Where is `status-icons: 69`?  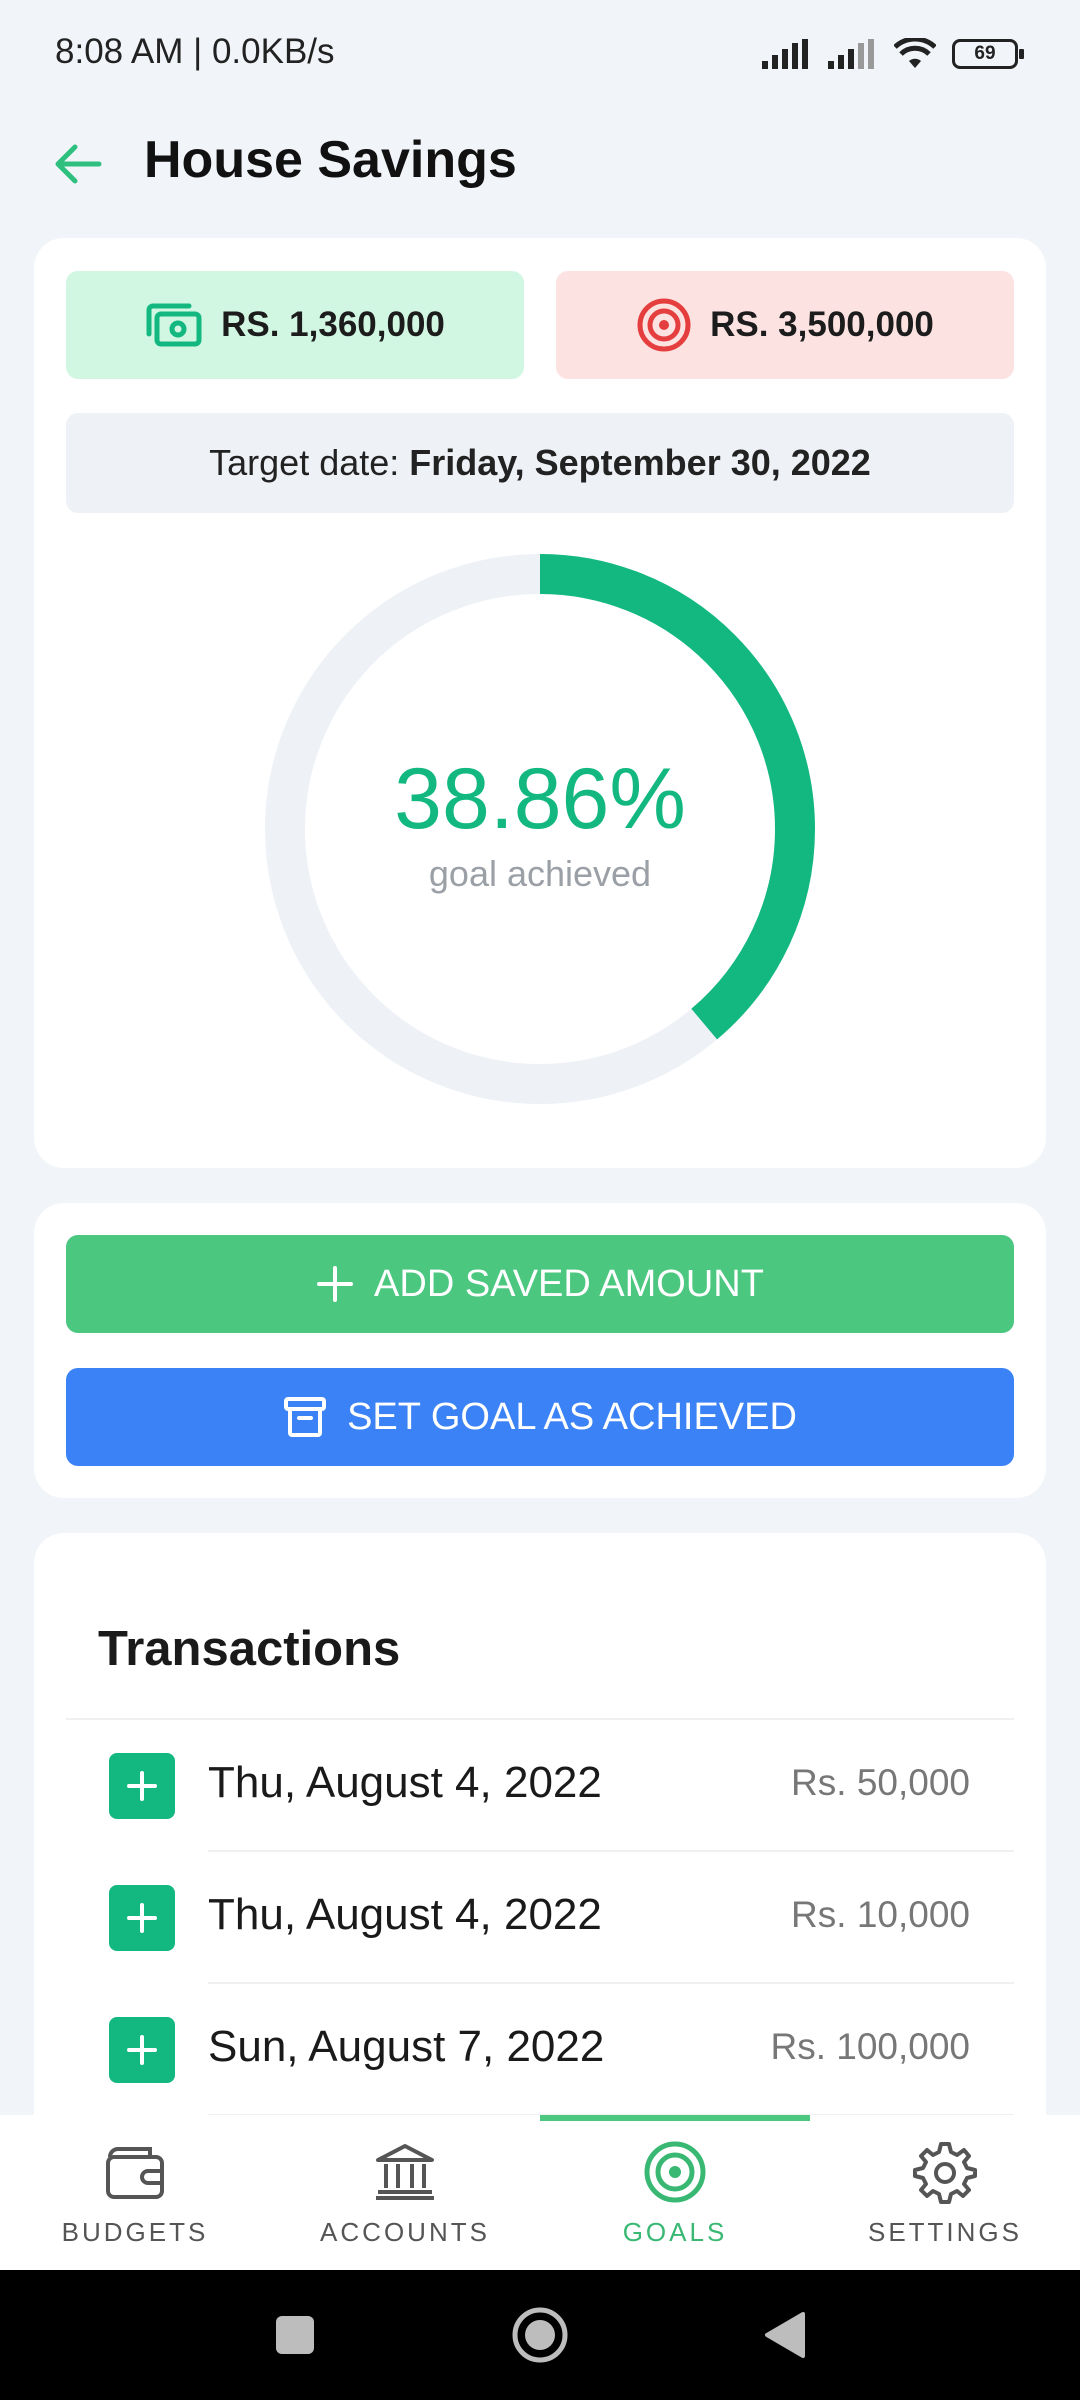 status-icons: 69 is located at coordinates (893, 54).